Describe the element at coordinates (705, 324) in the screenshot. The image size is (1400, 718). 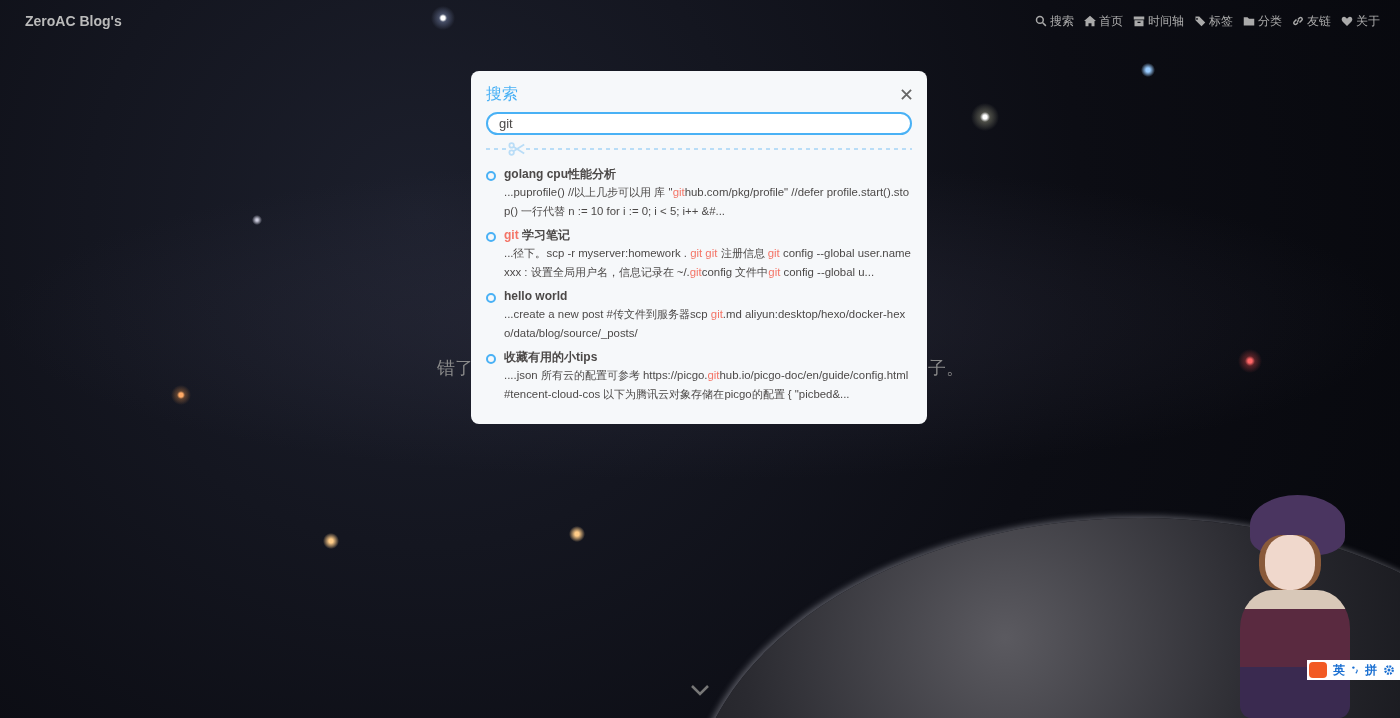
I see `result-snippet: ...create a new post #传文件到服务器scp git.md aliyun:desktop/hexo/docker-hexo/data/blog/source/_posts/` at that location.